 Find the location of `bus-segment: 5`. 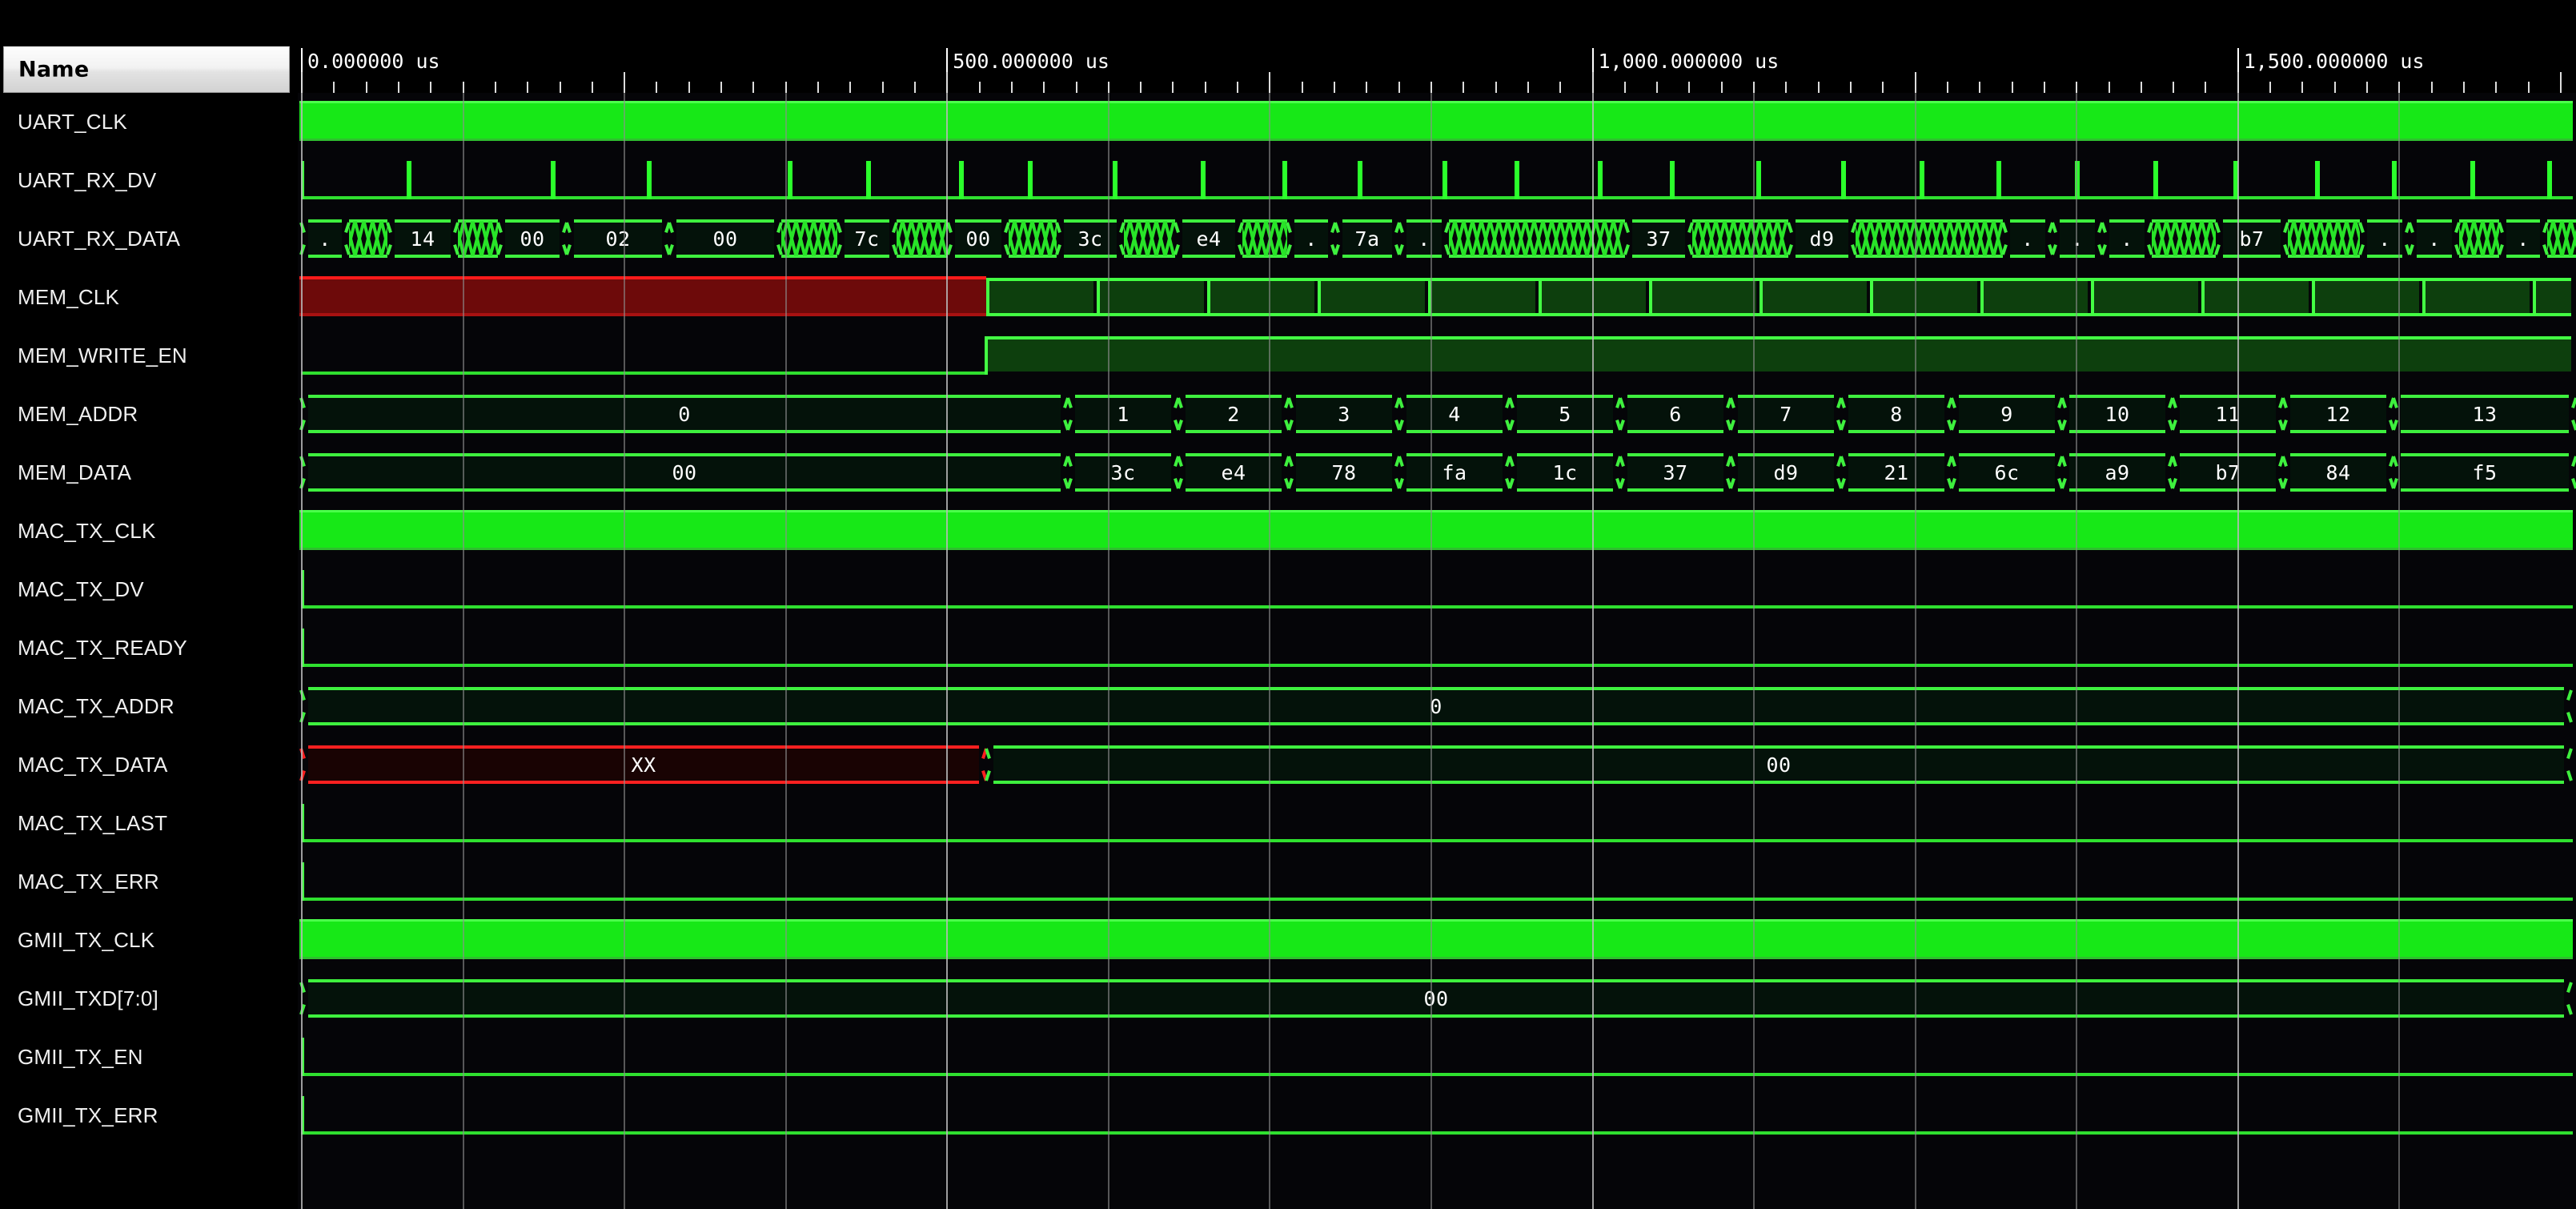

bus-segment: 5 is located at coordinates (1565, 414).